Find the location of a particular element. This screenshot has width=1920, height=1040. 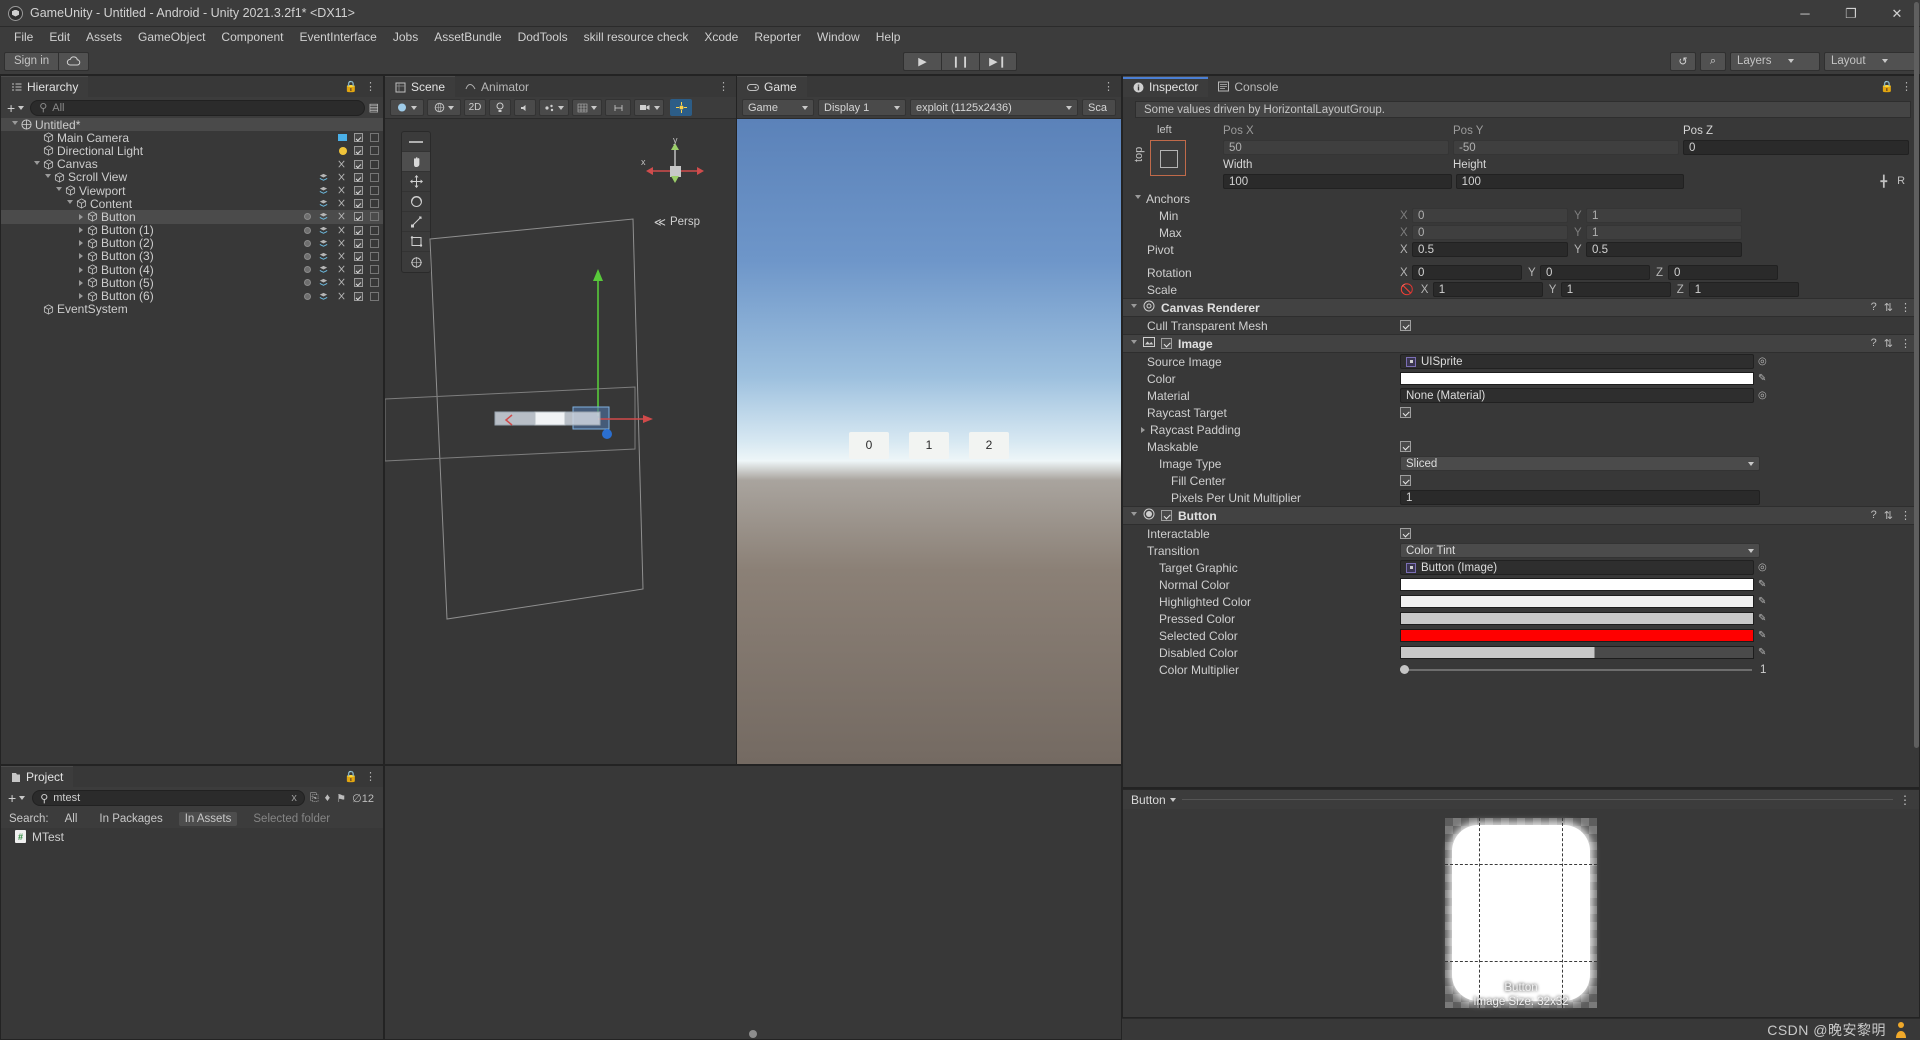

target-graphic-field: Button (Image) is located at coordinates (1577, 567).